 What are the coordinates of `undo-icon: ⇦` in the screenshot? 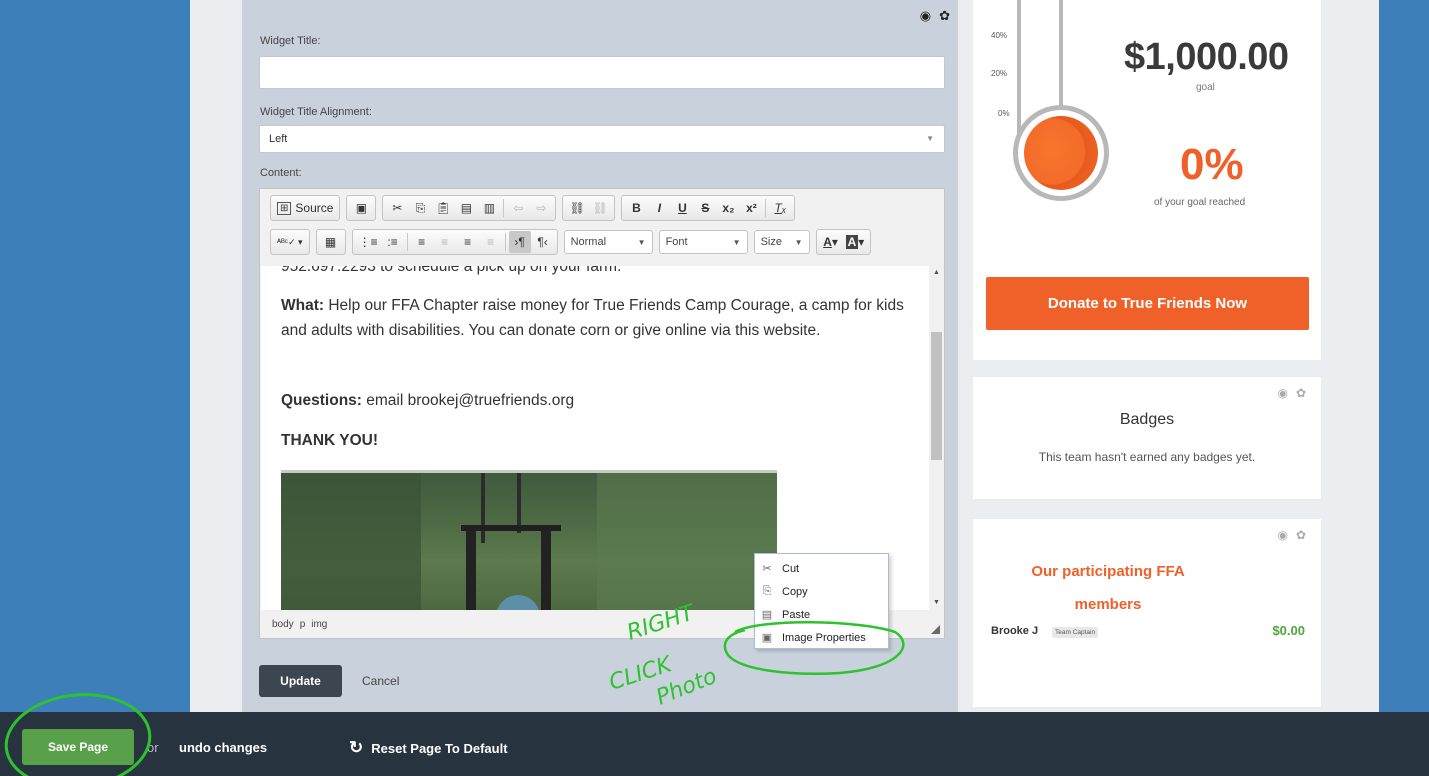 It's located at (518, 208).